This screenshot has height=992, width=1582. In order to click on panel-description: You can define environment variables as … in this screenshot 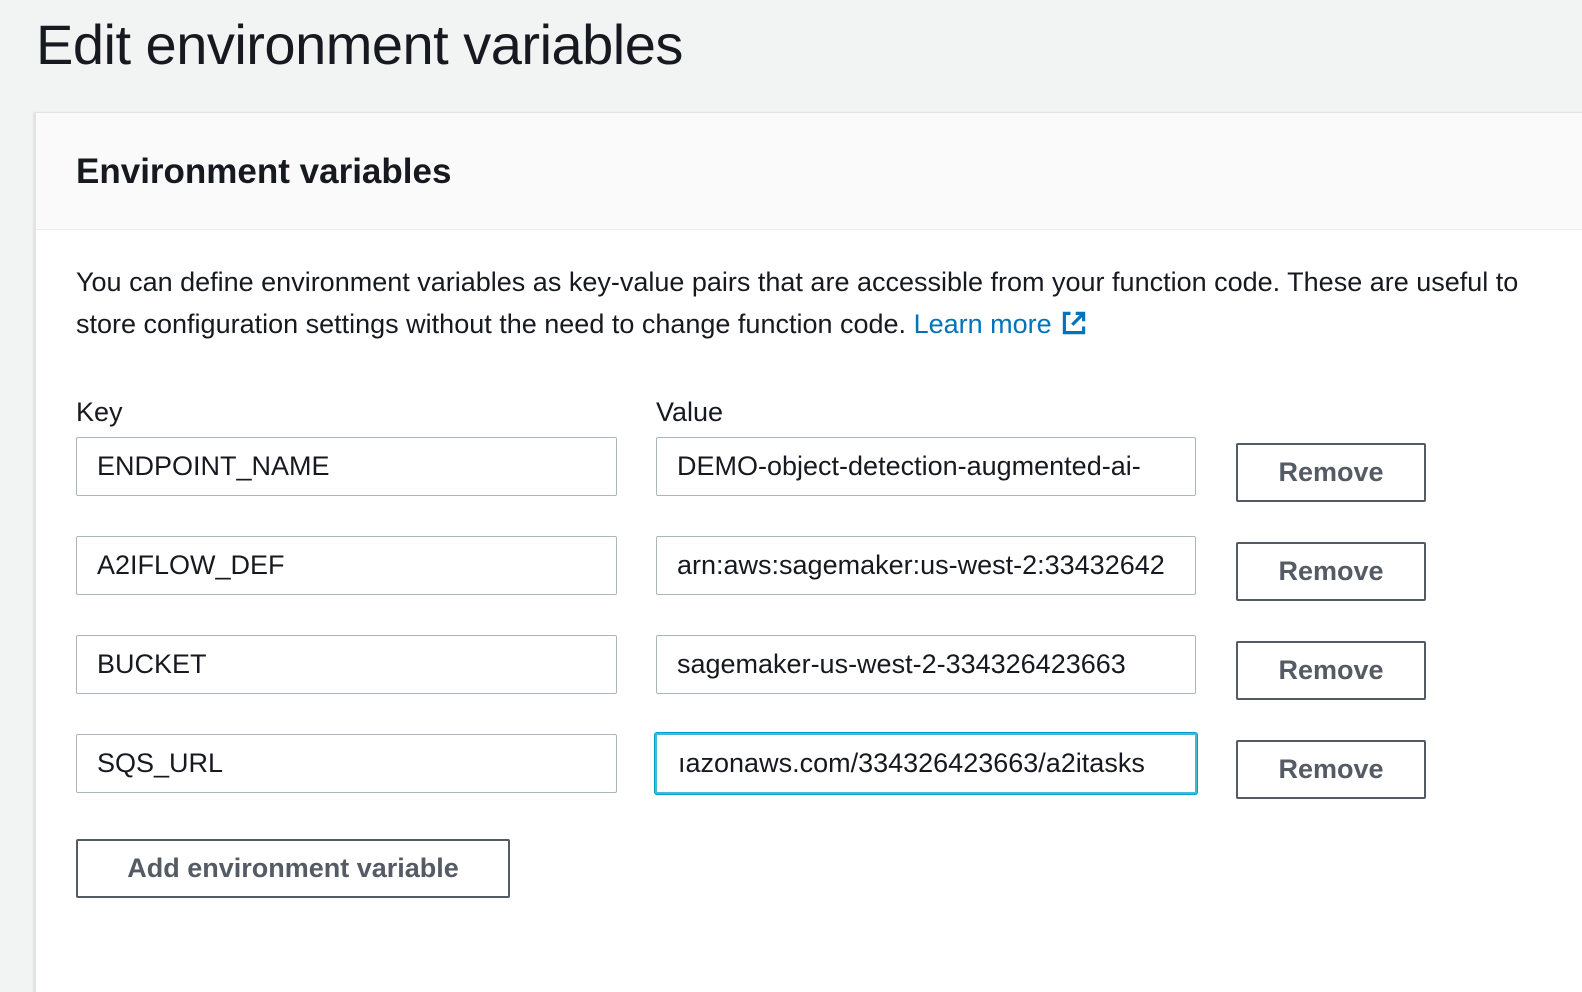, I will do `click(829, 303)`.